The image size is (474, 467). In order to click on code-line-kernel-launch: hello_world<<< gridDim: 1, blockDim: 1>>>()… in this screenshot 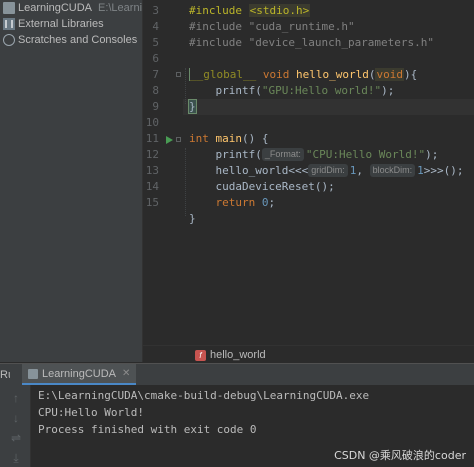, I will do `click(339, 170)`.